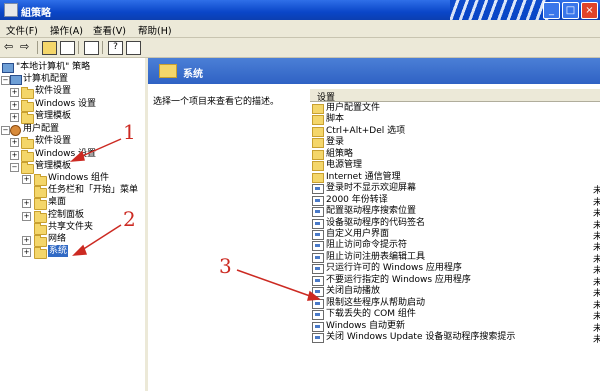  Describe the element at coordinates (344, 165) in the screenshot. I see `setting-label: 电源管理` at that location.